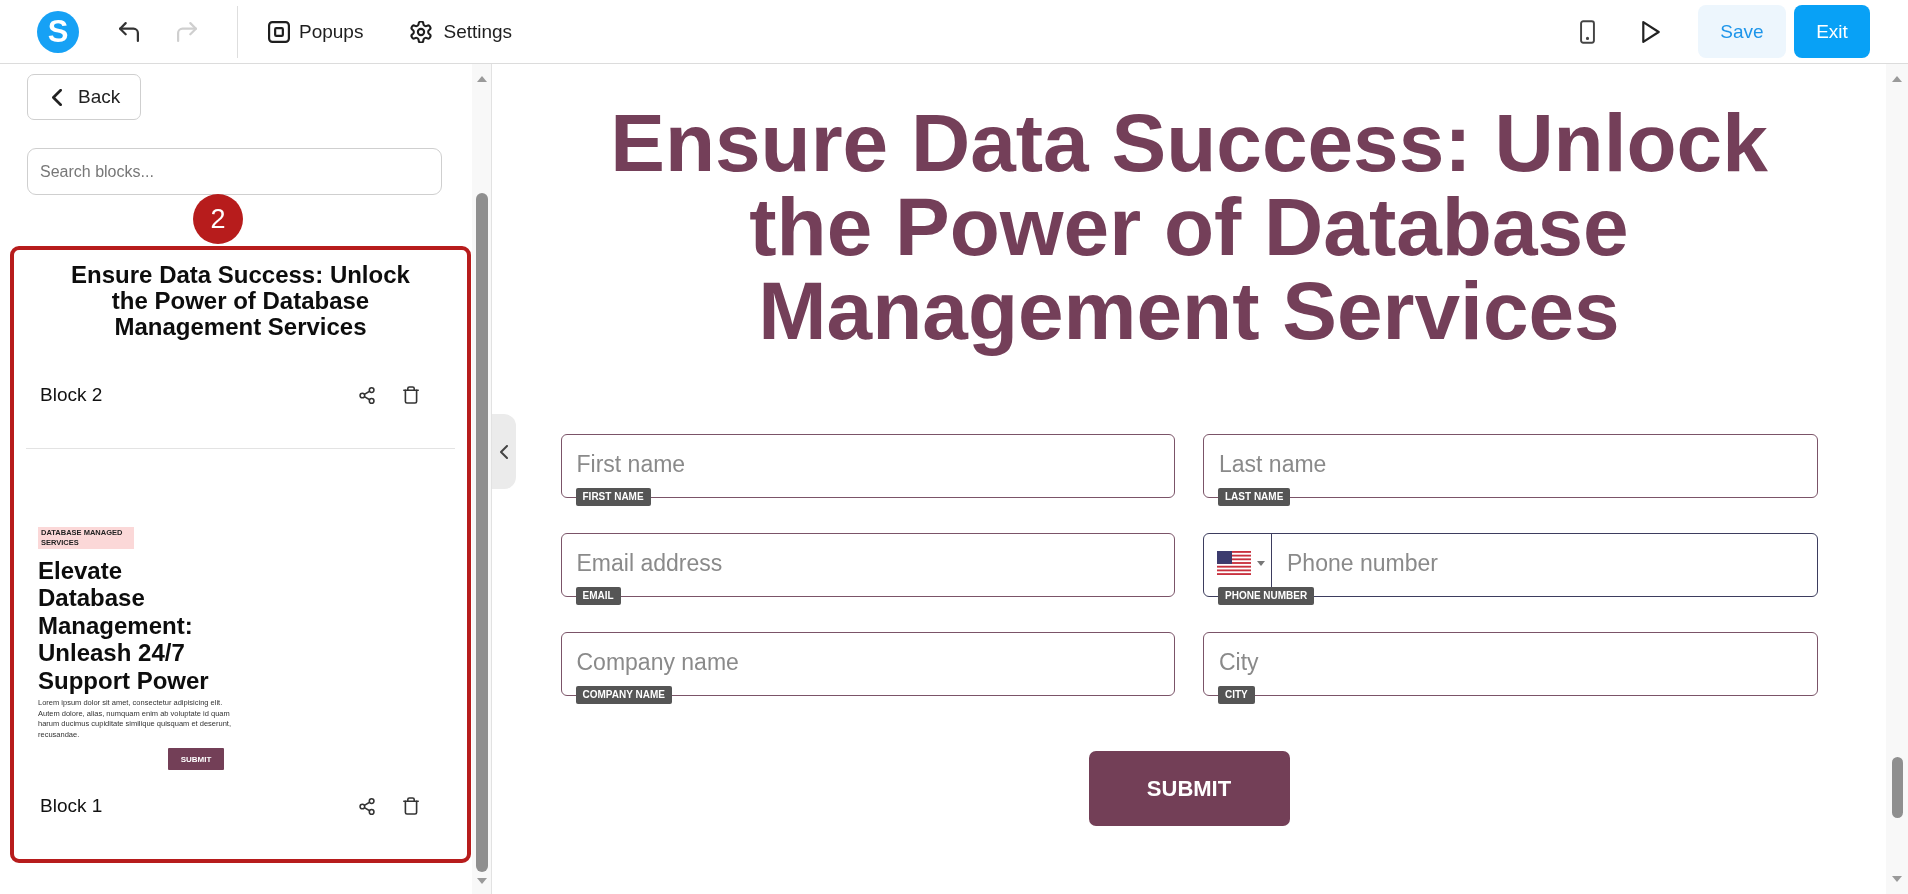 The image size is (1908, 894). I want to click on submit-button: SUBMIT, so click(1189, 788).